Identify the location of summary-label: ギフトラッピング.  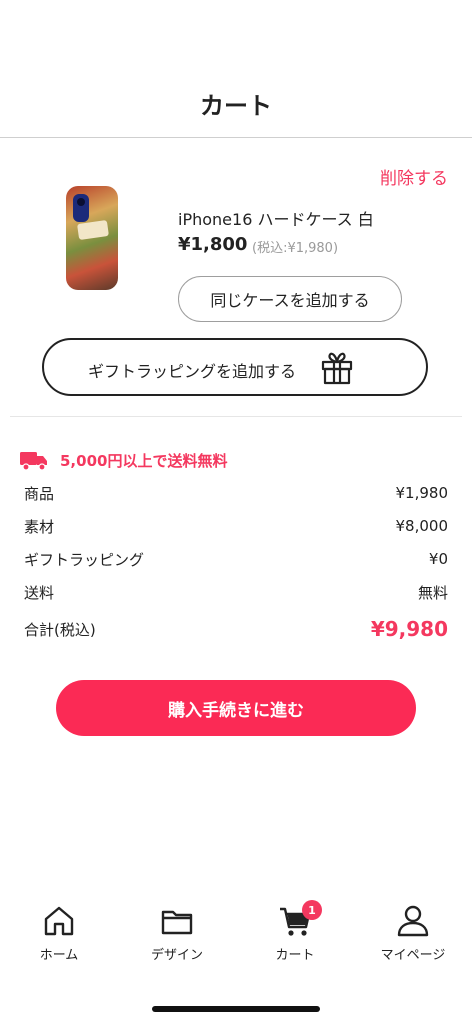
(84, 559).